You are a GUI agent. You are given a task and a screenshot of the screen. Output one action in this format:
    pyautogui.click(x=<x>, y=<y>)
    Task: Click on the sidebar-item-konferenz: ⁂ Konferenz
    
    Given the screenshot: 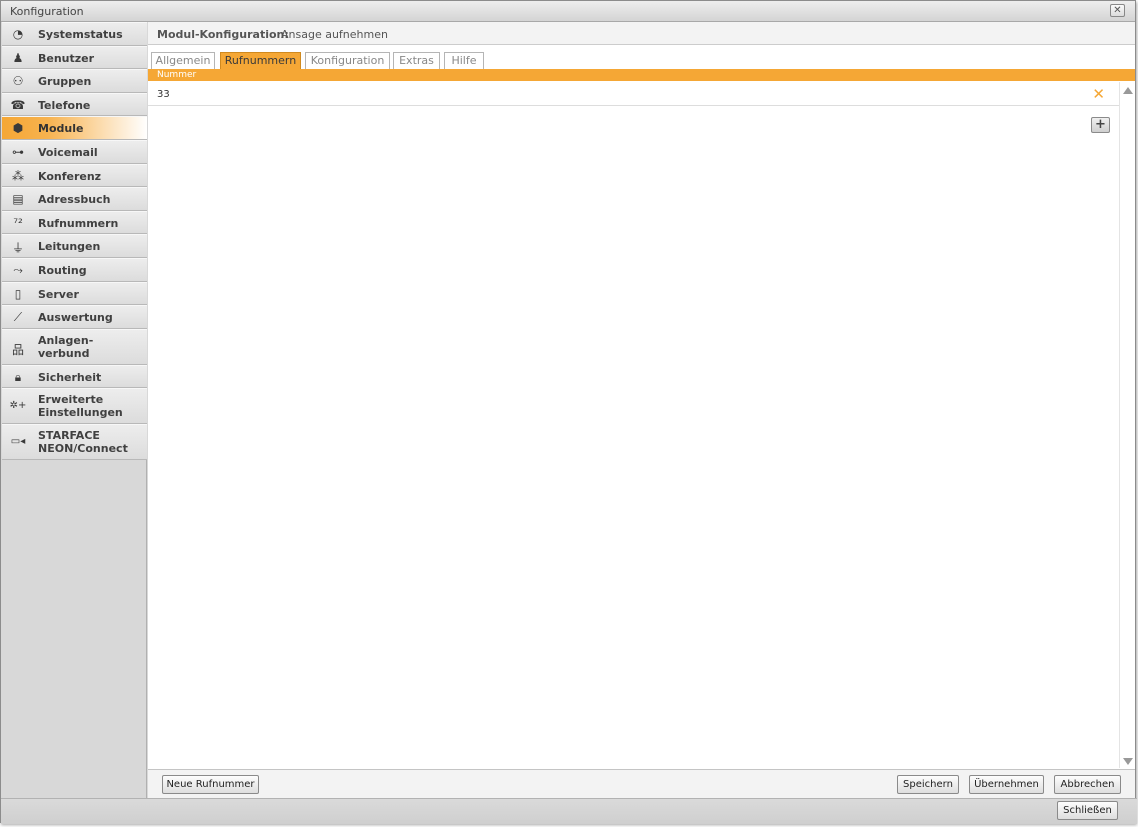 What is the action you would take?
    pyautogui.click(x=74, y=175)
    